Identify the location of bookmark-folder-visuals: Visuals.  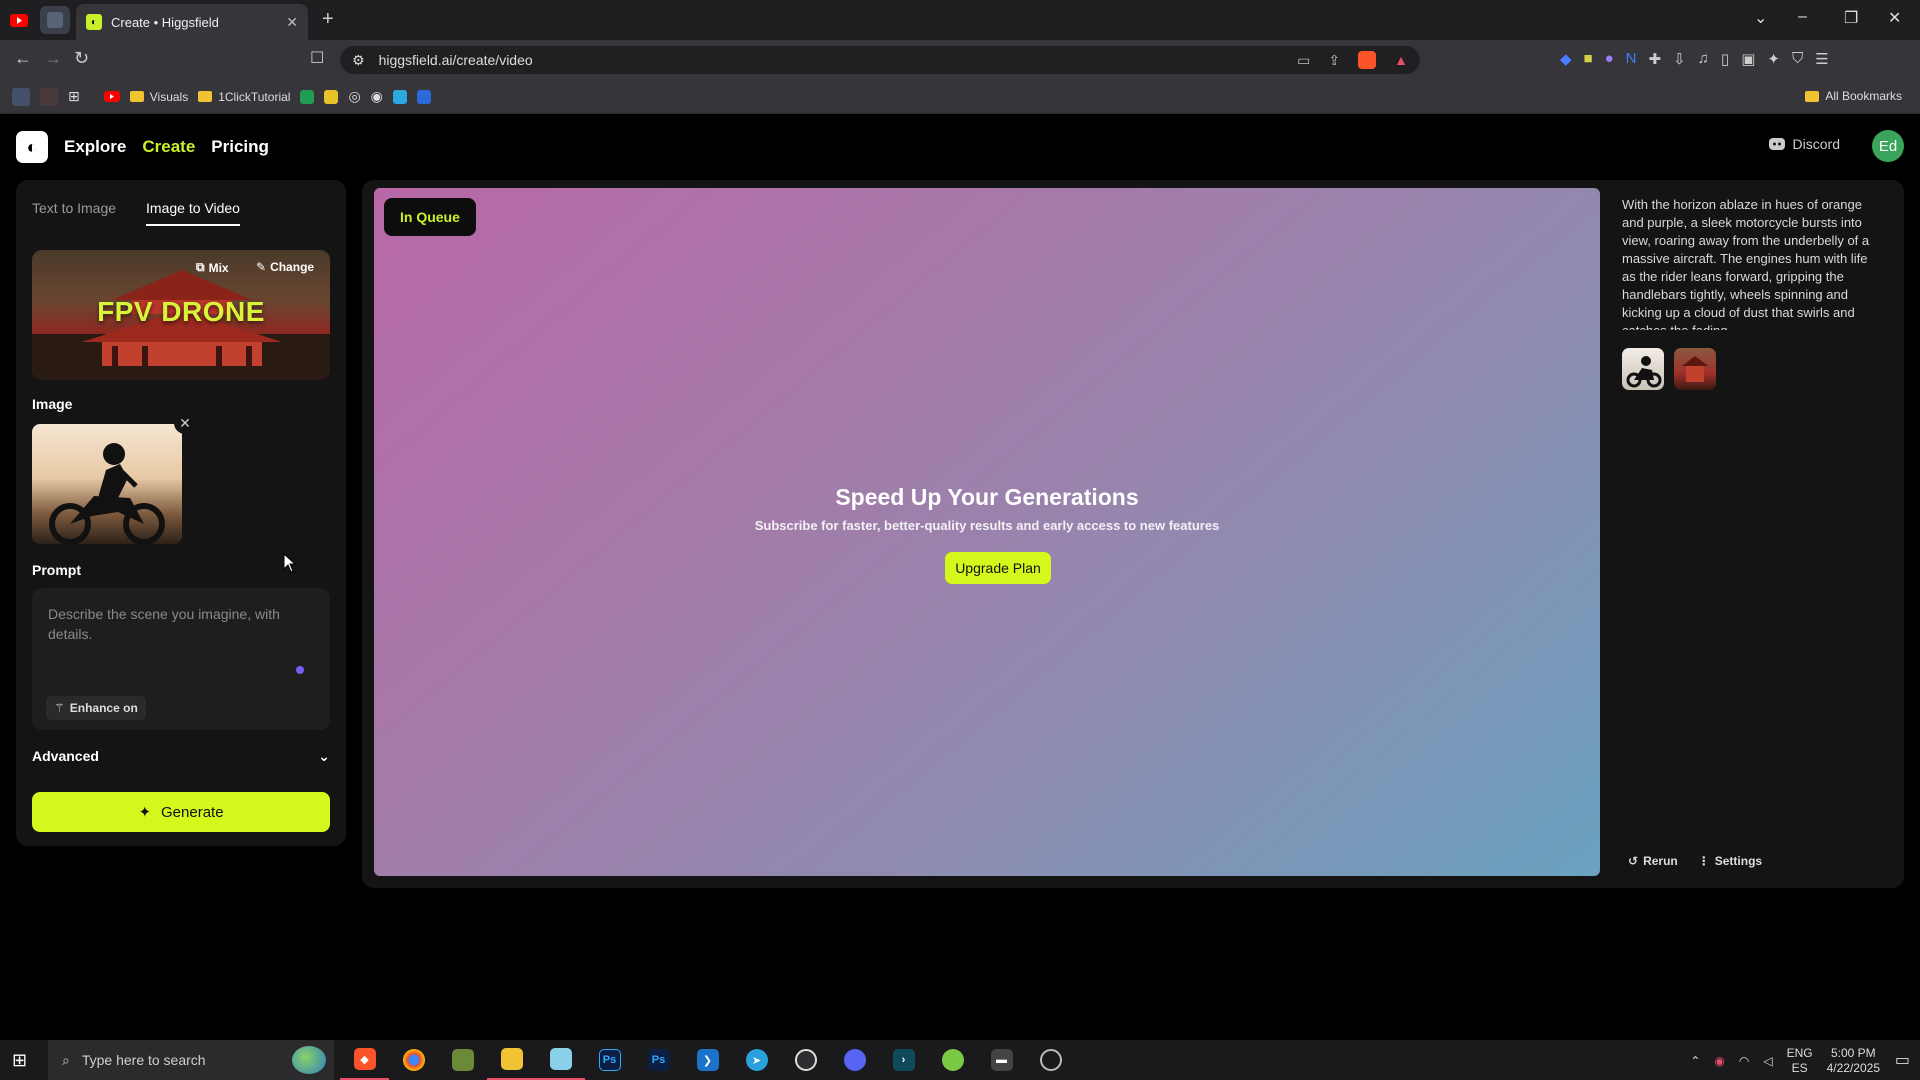
(158, 97).